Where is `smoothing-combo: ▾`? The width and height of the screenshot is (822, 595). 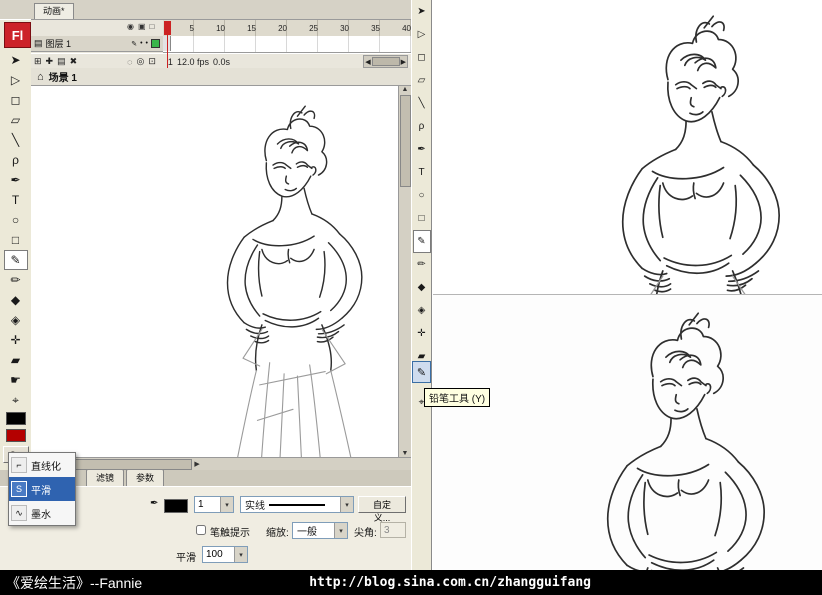
smoothing-combo: ▾ is located at coordinates (225, 554).